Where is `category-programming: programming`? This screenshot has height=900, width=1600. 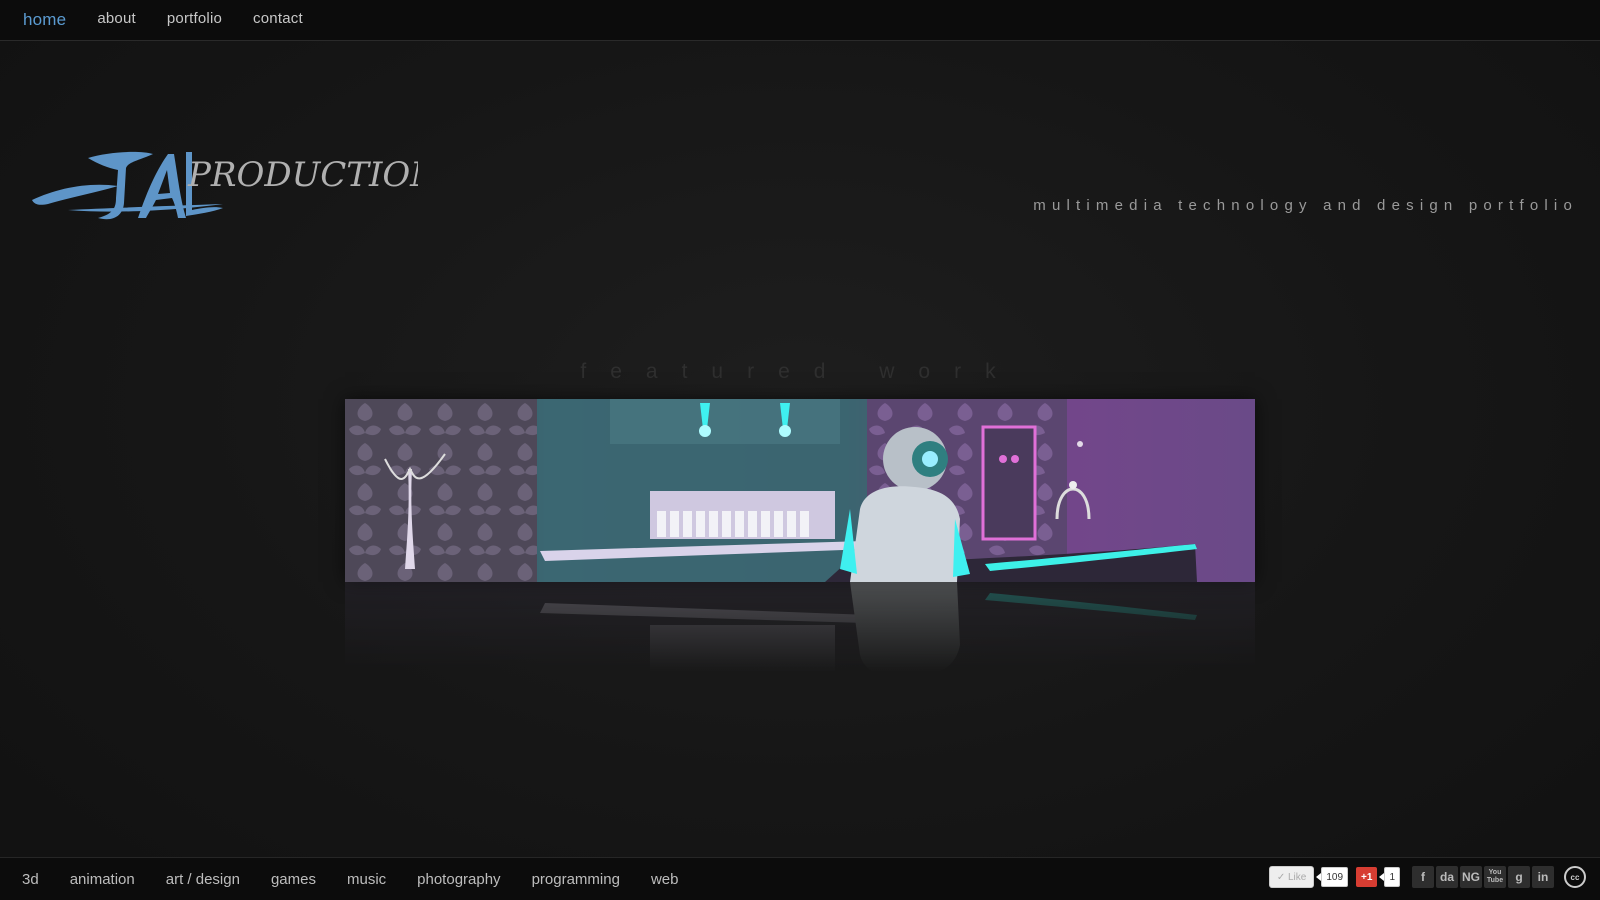 category-programming: programming is located at coordinates (576, 879).